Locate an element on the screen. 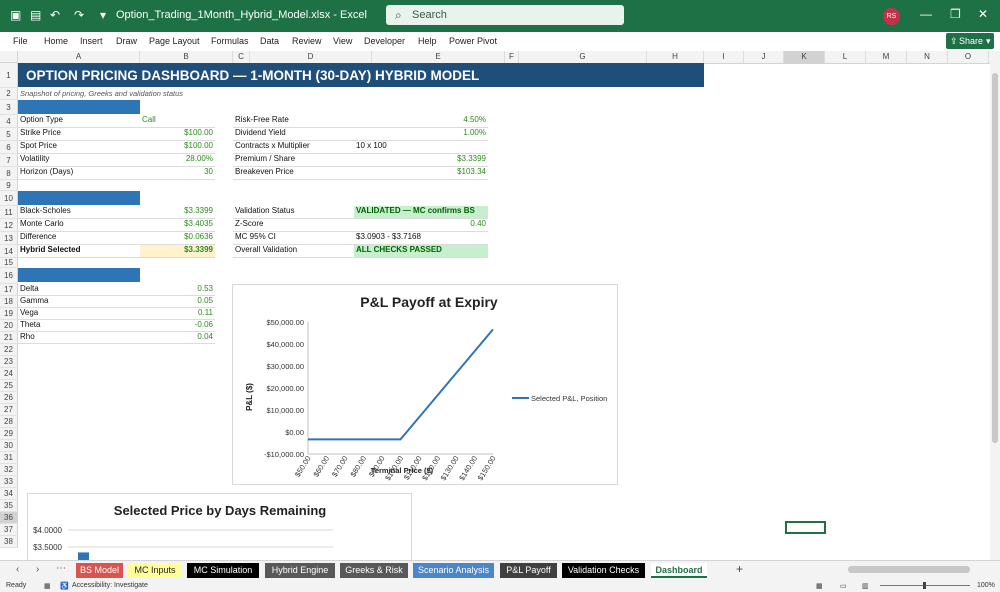 The image size is (1000, 592). row-header: 19 is located at coordinates (9, 314).